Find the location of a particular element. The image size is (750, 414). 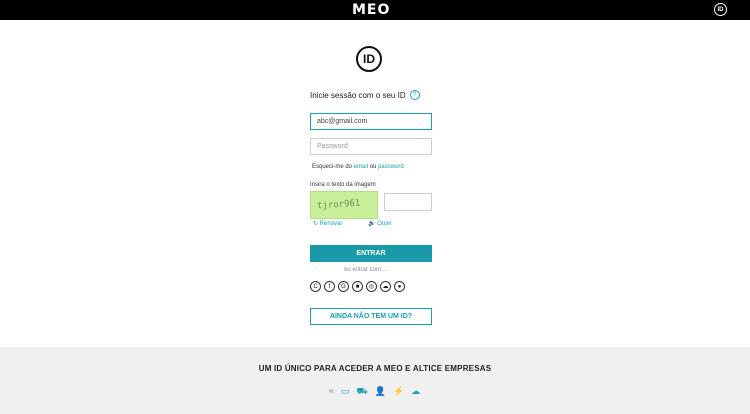

login-title: Inicie sessão com o seu ID ? is located at coordinates (371, 95).